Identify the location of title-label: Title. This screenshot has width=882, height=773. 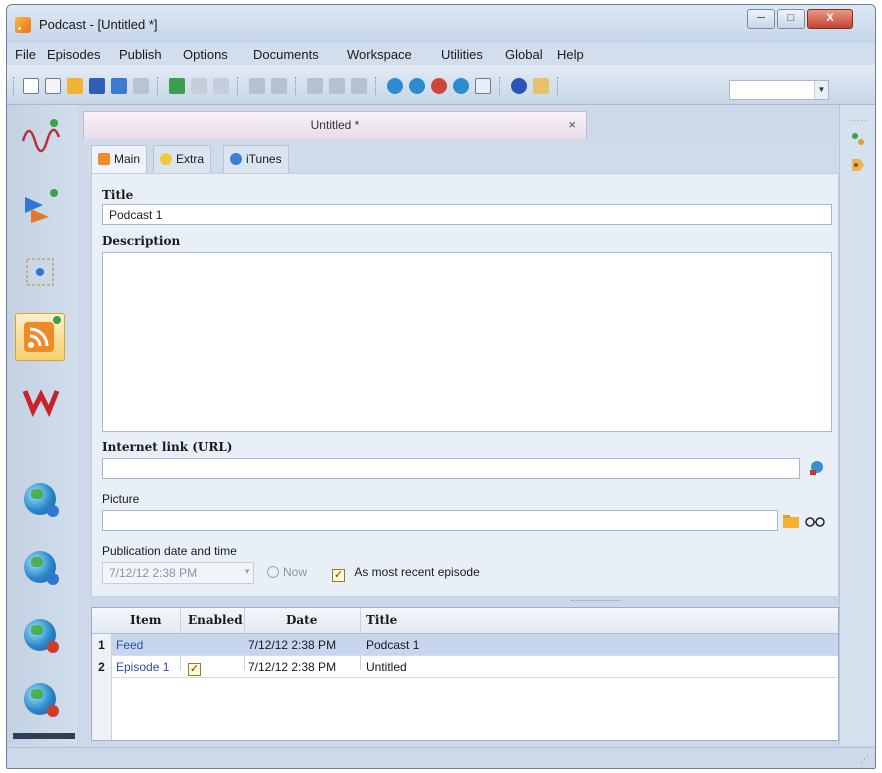
(118, 195).